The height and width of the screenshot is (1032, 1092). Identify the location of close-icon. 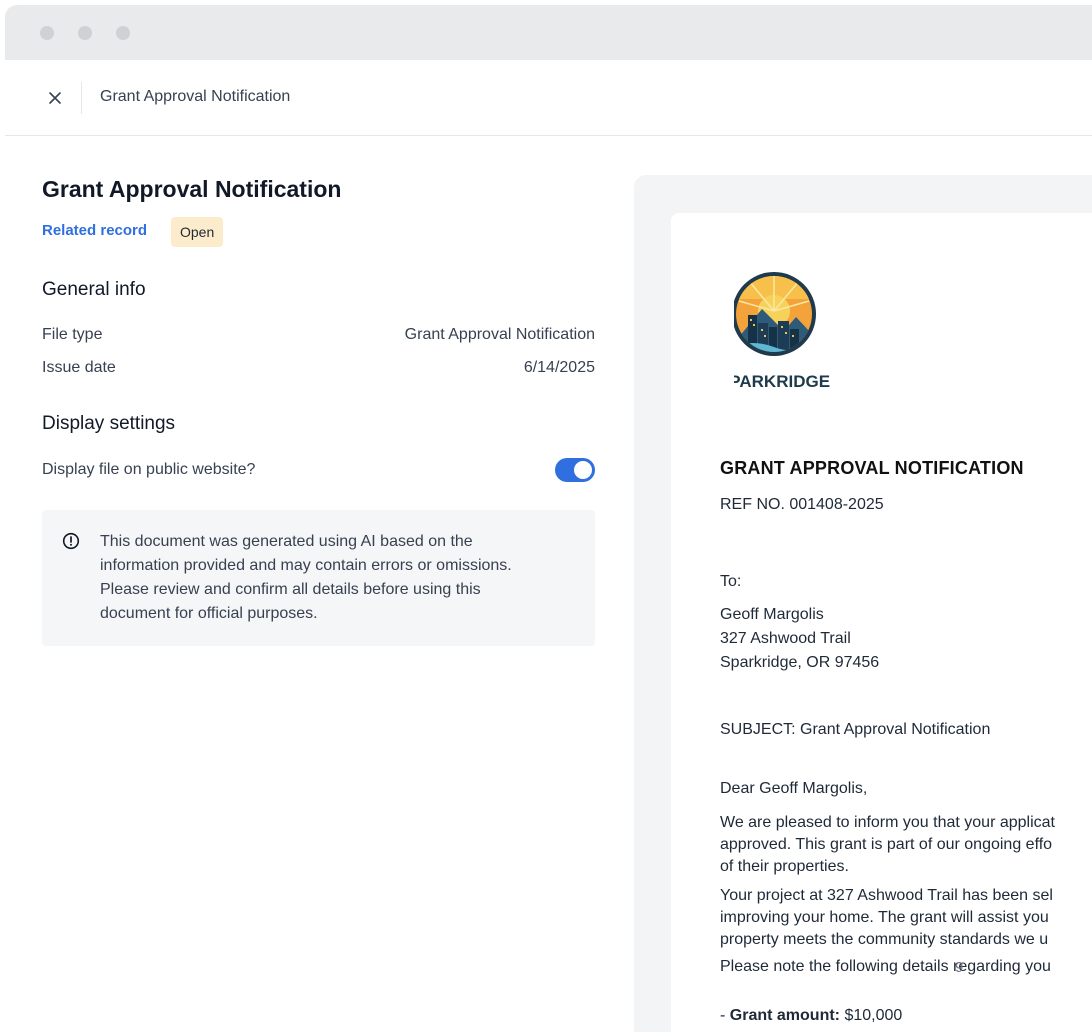
(55, 98).